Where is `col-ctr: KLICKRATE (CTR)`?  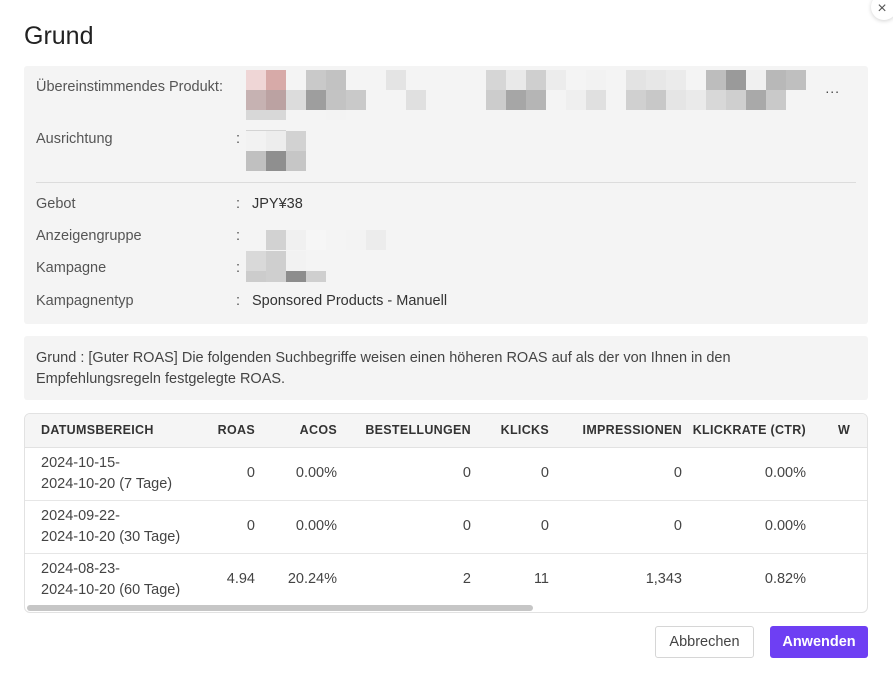 col-ctr: KLICKRATE (CTR) is located at coordinates (753, 431).